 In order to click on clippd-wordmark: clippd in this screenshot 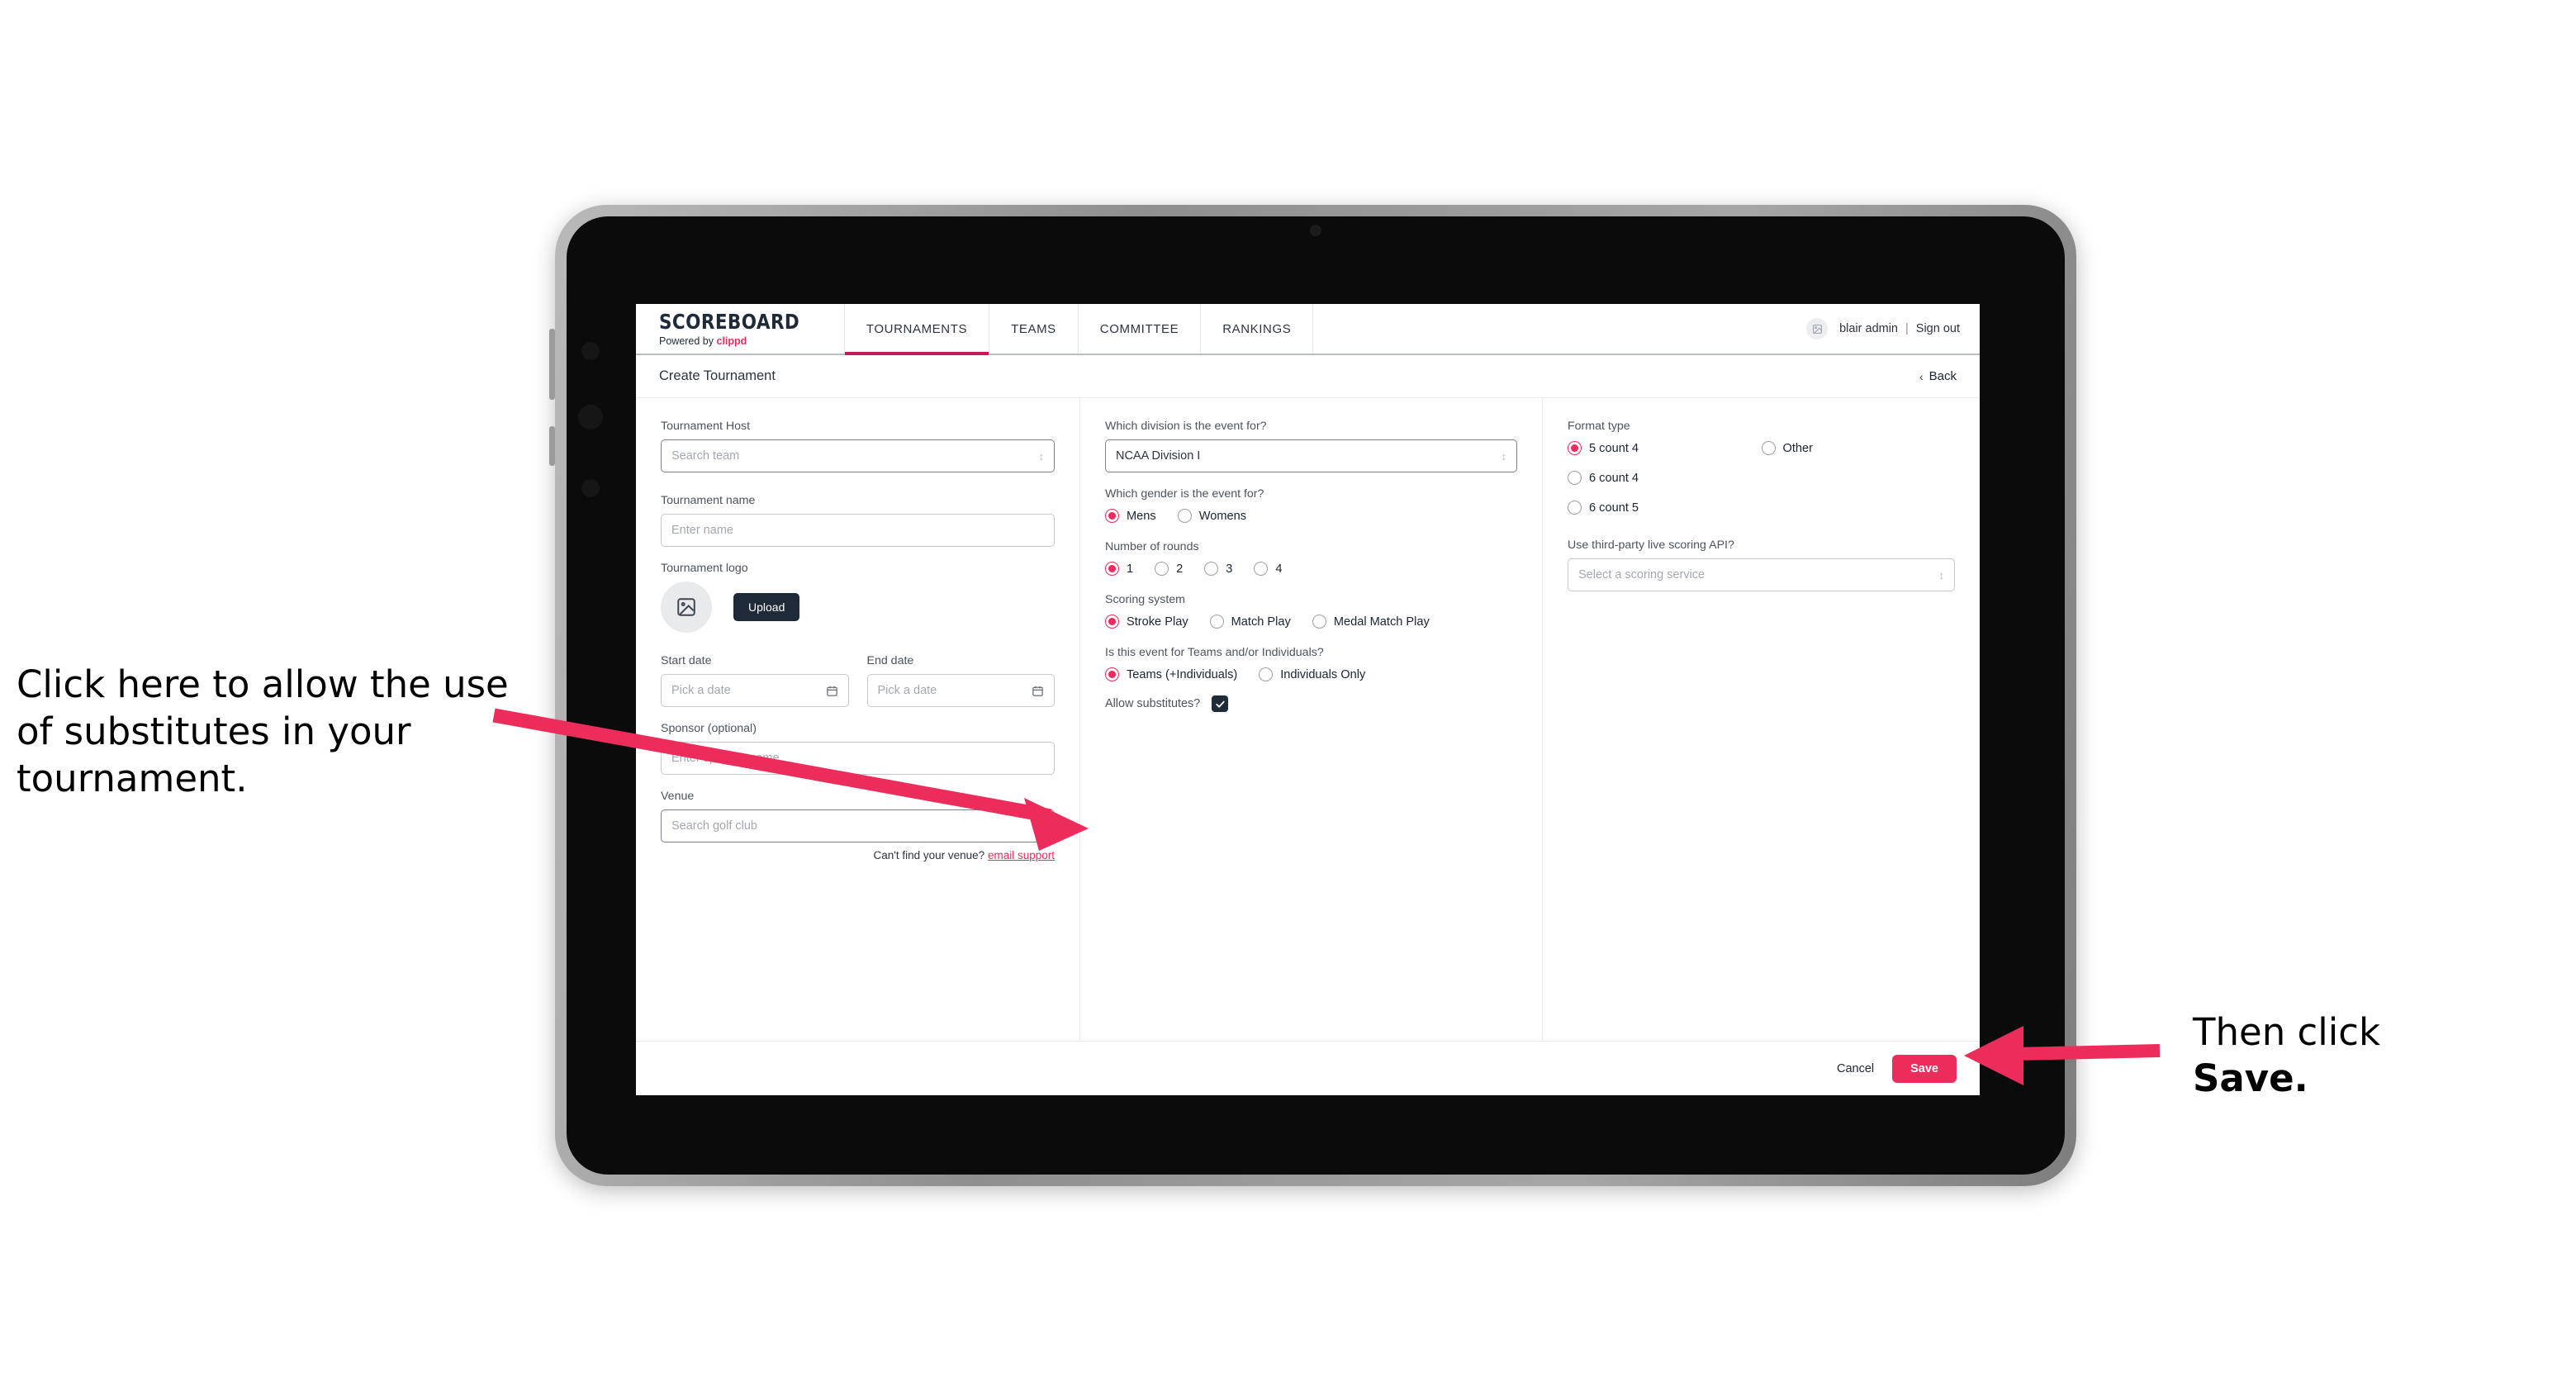, I will do `click(731, 341)`.